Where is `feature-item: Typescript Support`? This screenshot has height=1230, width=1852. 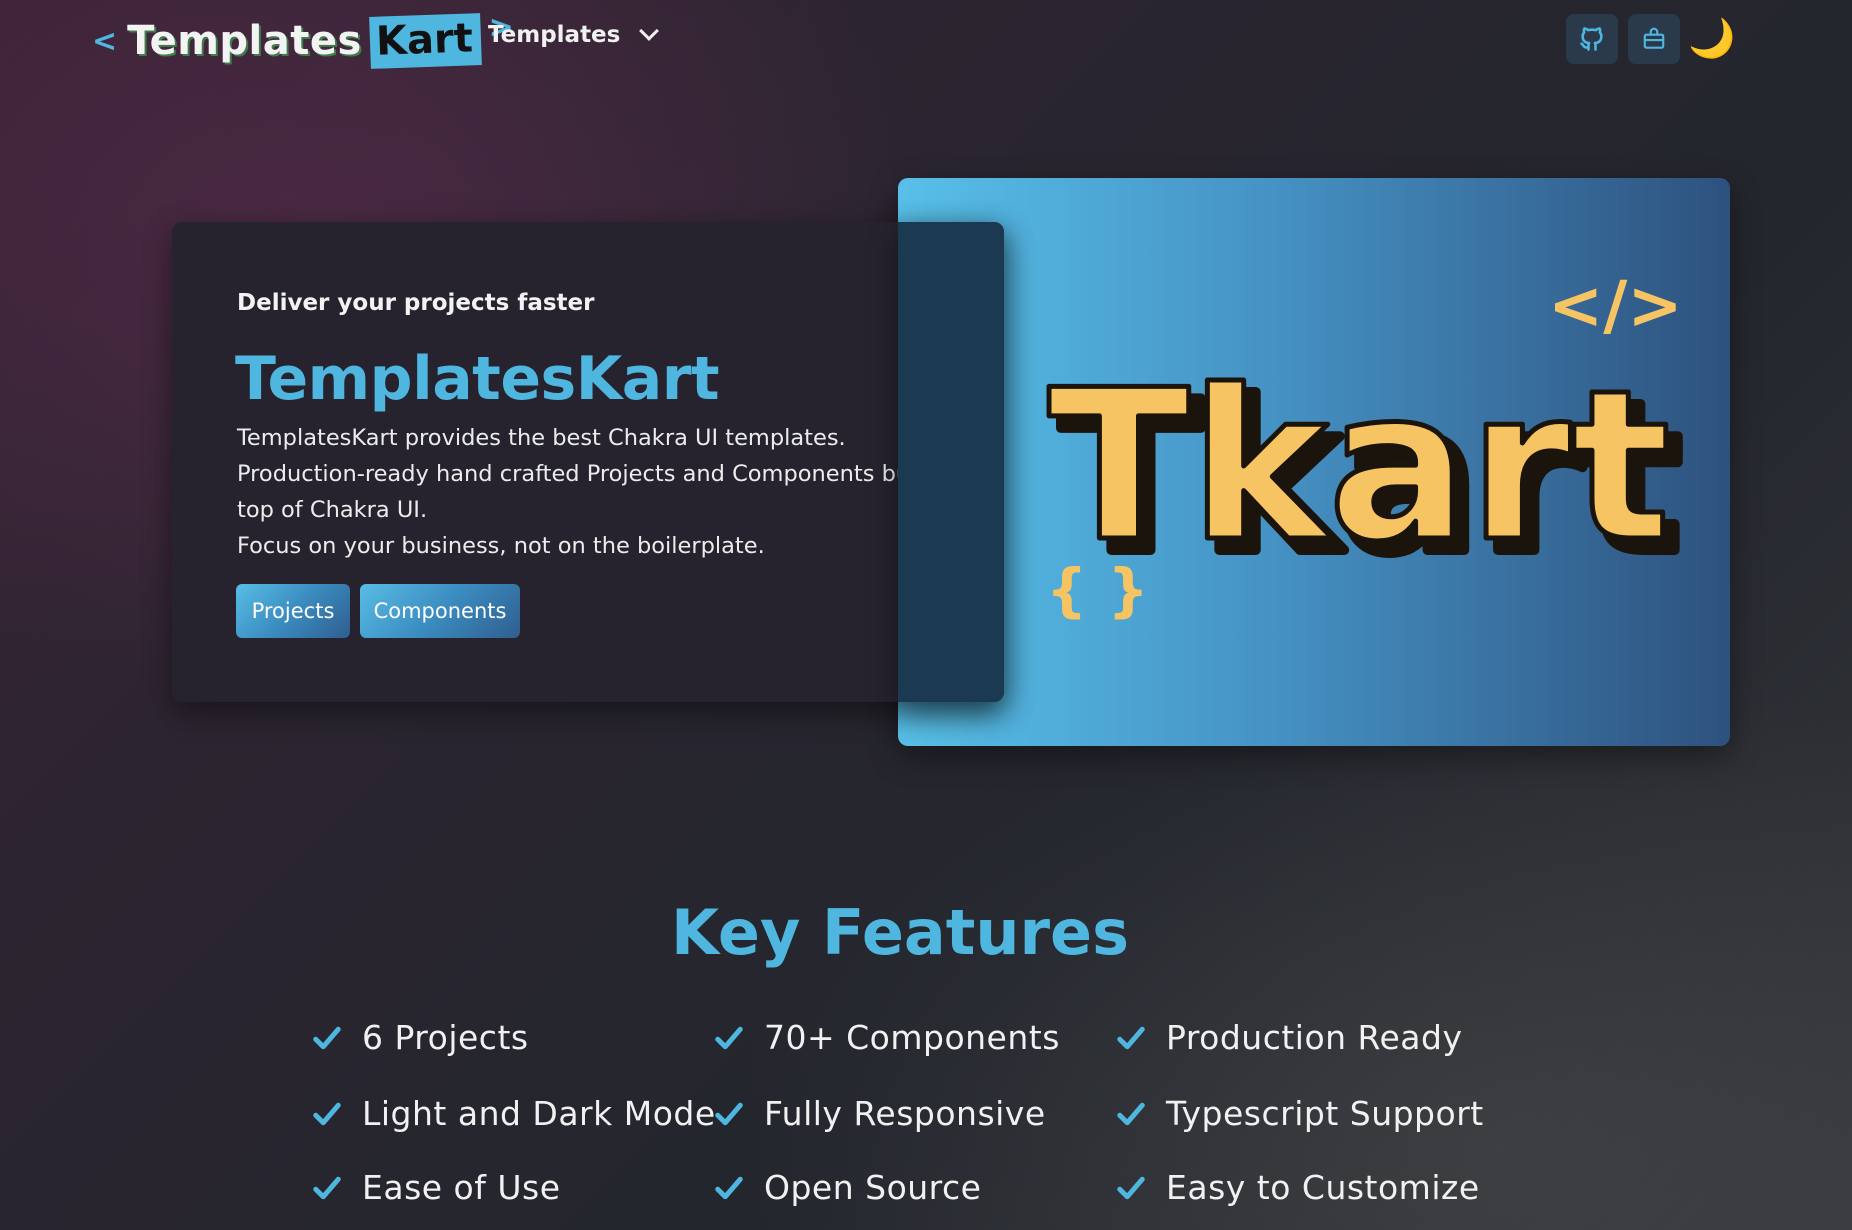 feature-item: Typescript Support is located at coordinates (1300, 1113).